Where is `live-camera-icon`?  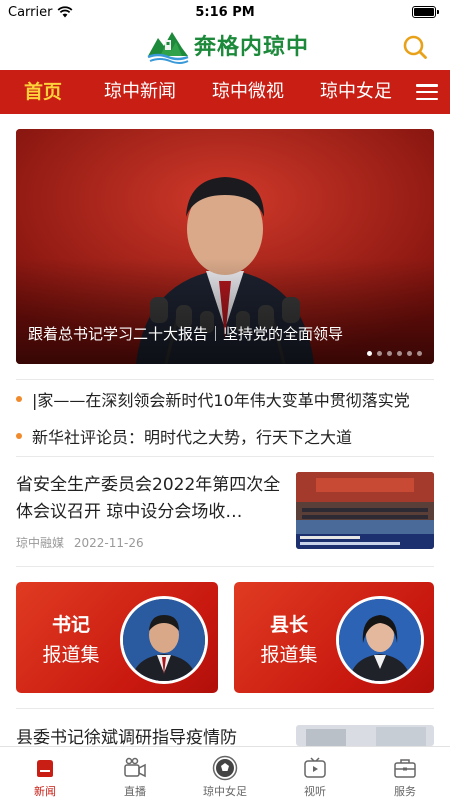
live-camera-icon is located at coordinates (135, 767).